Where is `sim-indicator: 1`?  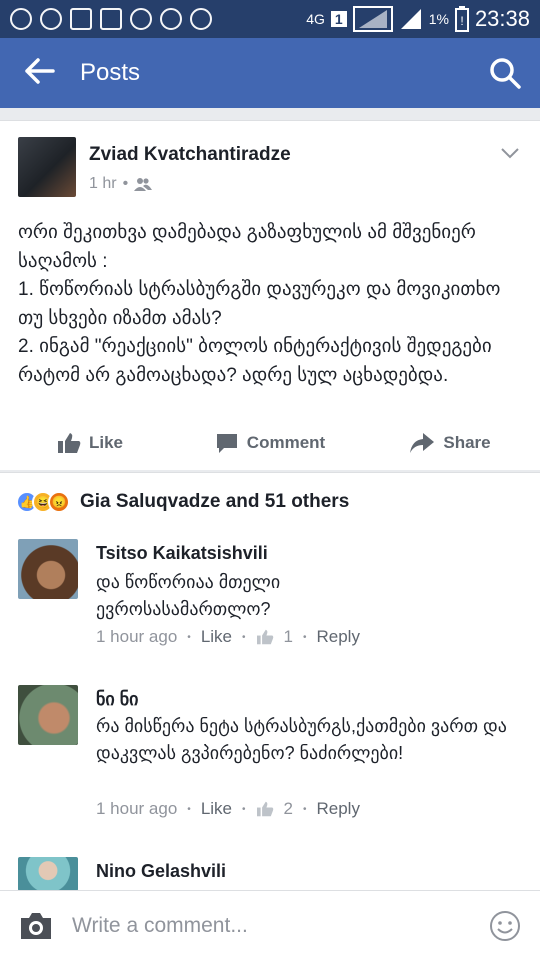
sim-indicator: 1 is located at coordinates (338, 19).